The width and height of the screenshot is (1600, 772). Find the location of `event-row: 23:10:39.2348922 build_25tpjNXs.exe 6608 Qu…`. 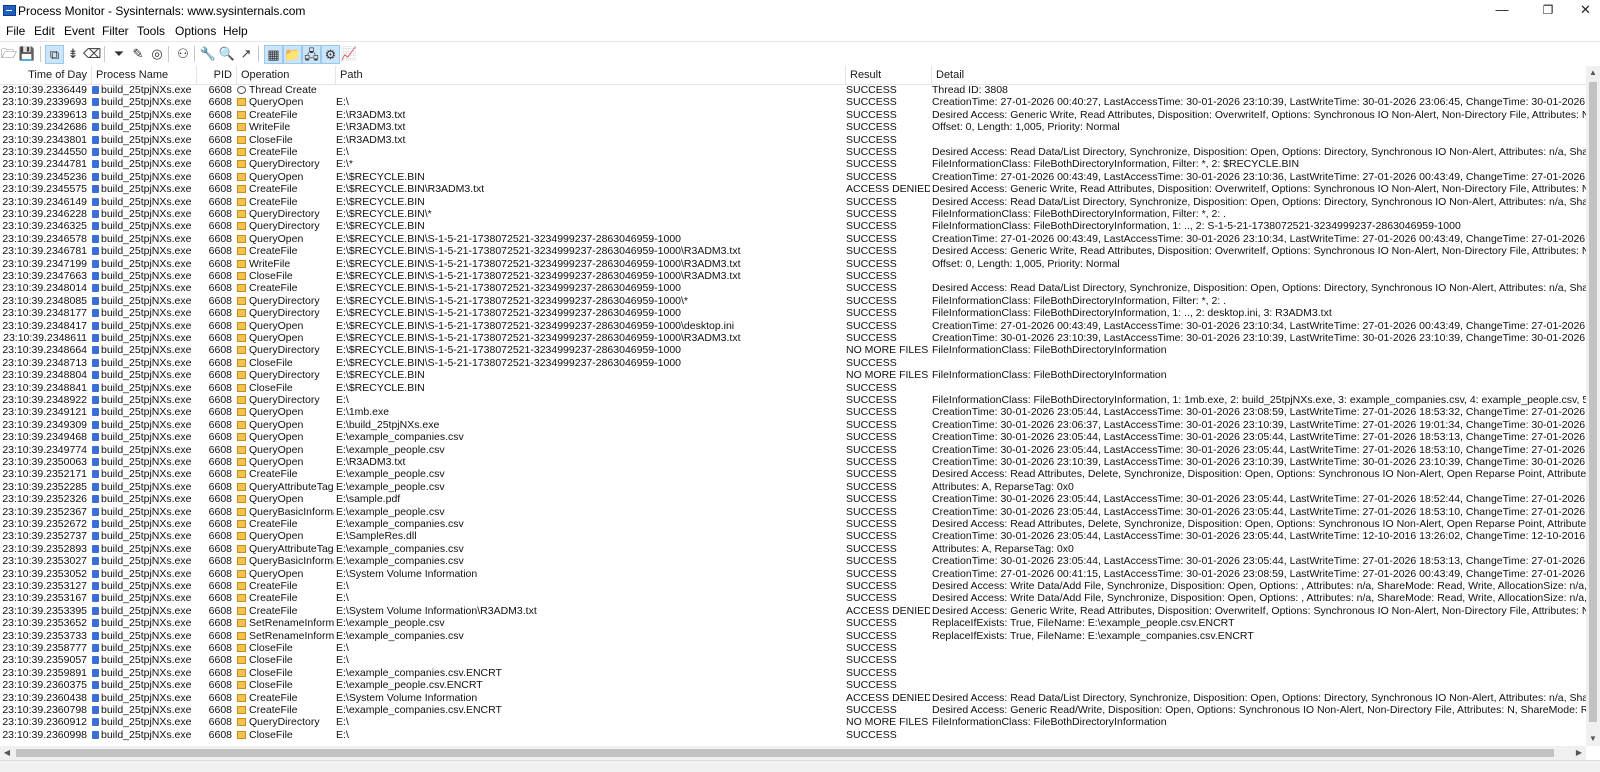

event-row: 23:10:39.2348922 build_25tpjNXs.exe 6608 Qu… is located at coordinates (793, 400).